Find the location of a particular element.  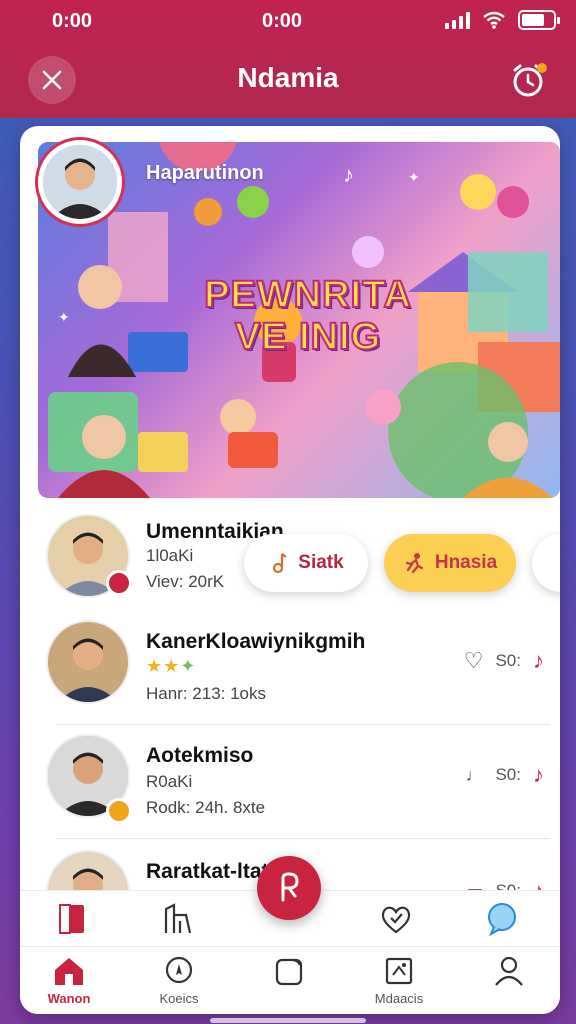

nav-item-profile is located at coordinates (509, 973).